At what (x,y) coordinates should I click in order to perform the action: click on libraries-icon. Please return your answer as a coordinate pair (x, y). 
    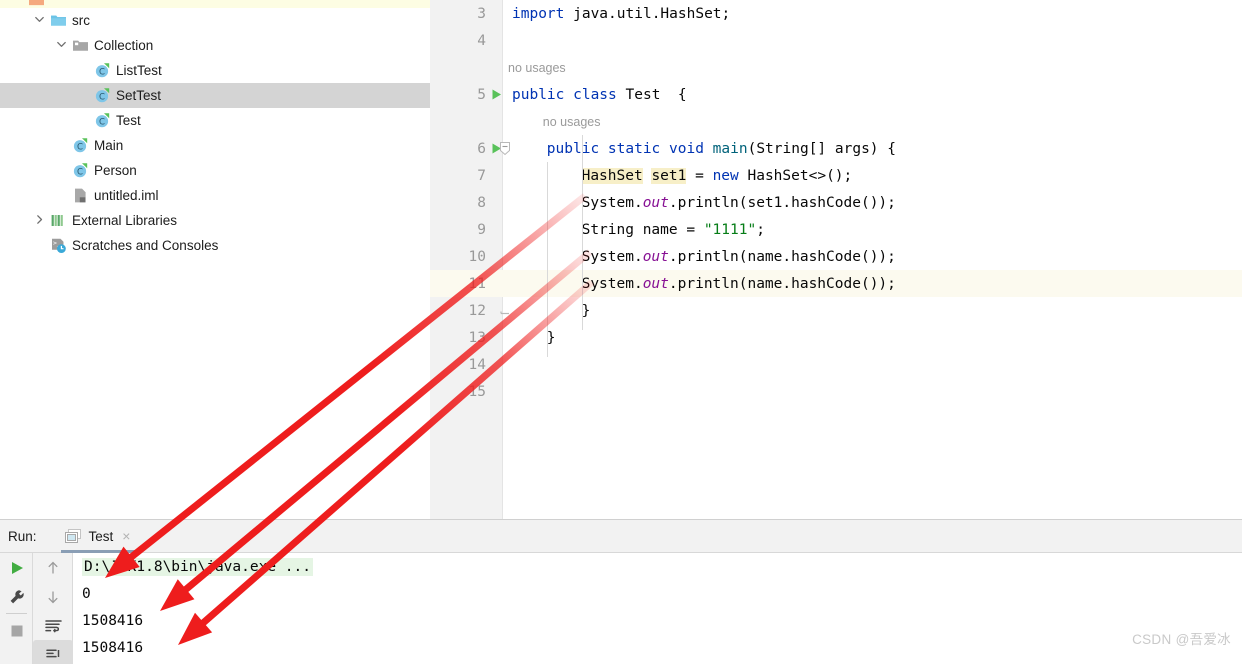
    Looking at the image, I should click on (58, 220).